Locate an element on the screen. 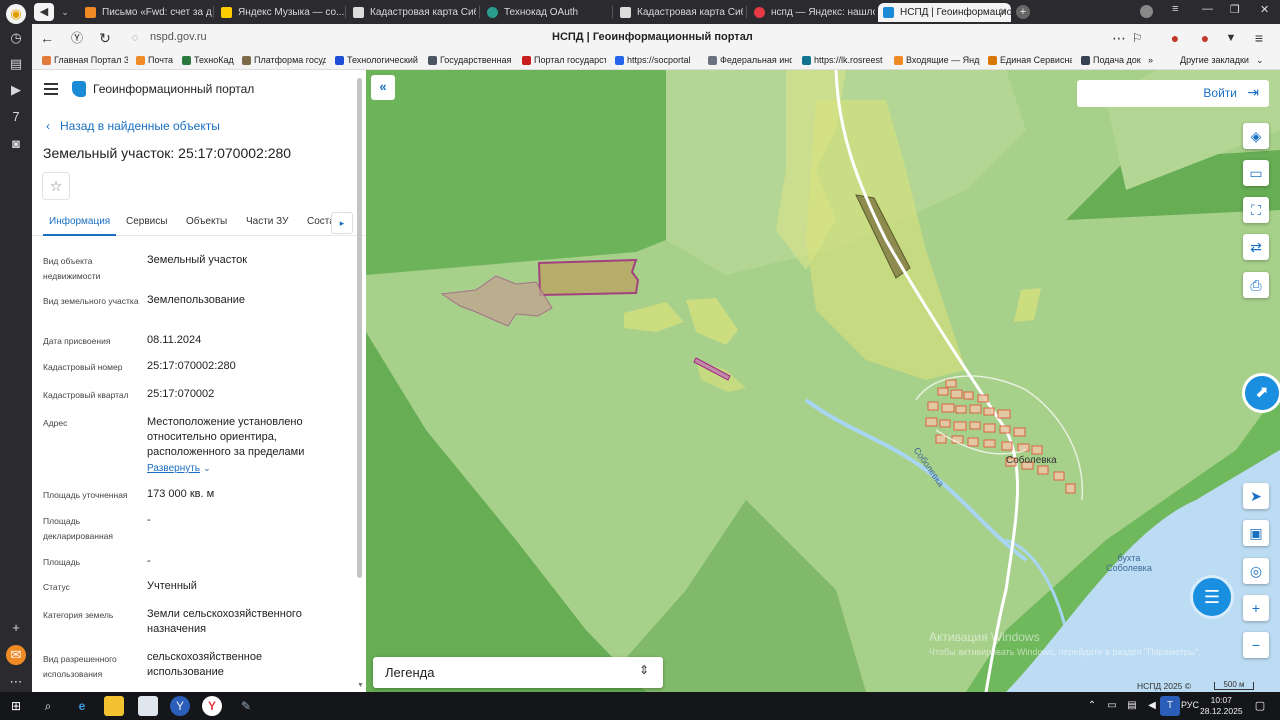  layers-icon: ◈ is located at coordinates (1256, 136).